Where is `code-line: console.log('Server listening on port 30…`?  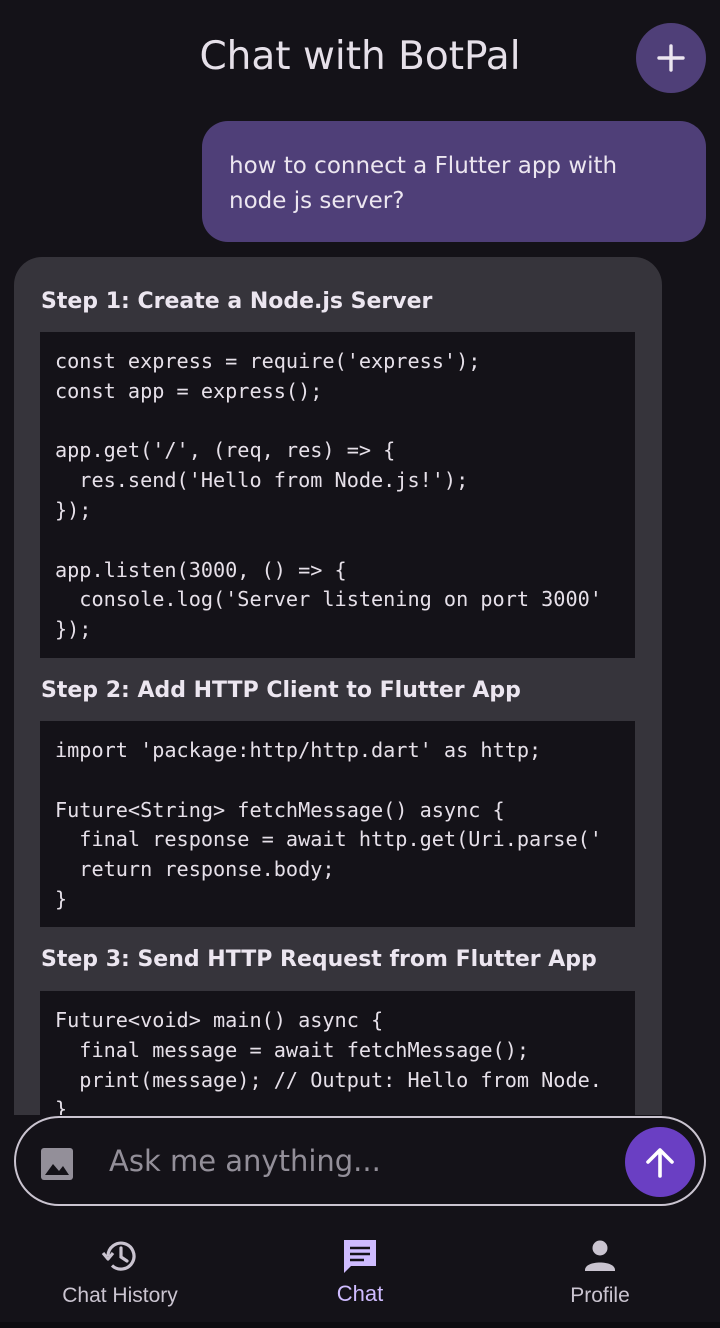
code-line: console.log('Server listening on port 30… is located at coordinates (328, 599).